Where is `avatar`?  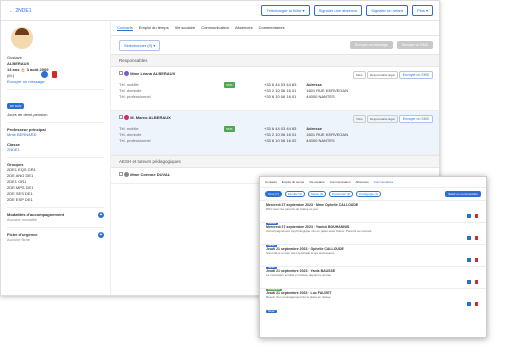 avatar is located at coordinates (22, 38).